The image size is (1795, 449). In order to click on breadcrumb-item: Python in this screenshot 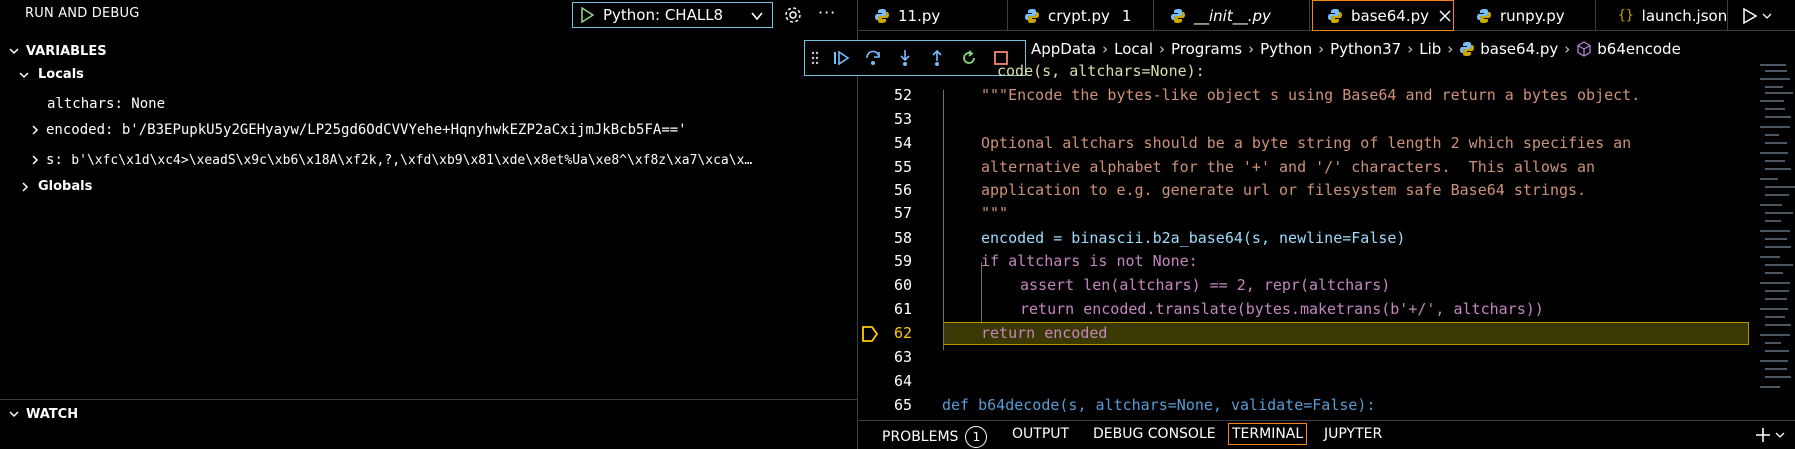, I will do `click(1286, 49)`.